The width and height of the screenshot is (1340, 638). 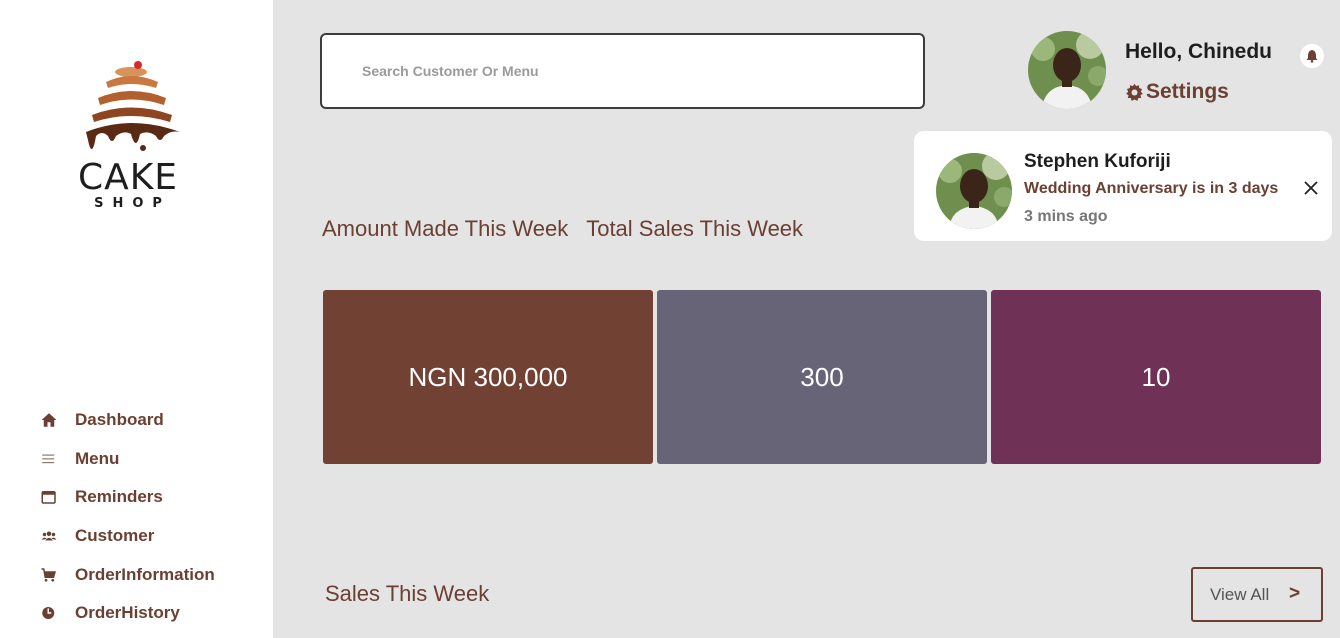 I want to click on sidebar-item-customer: Customer, so click(x=150, y=536).